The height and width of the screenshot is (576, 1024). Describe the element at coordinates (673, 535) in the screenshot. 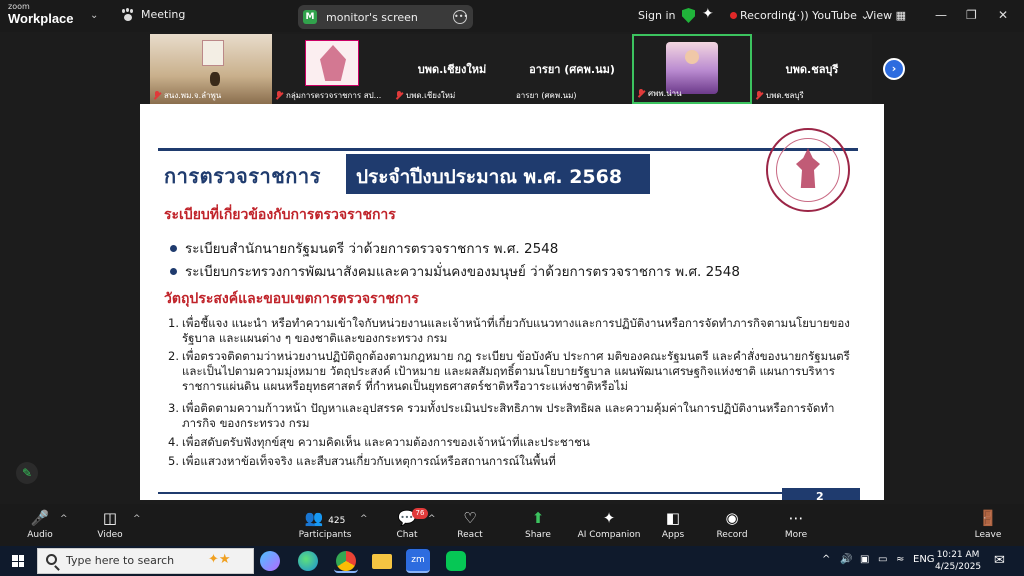

I see `apps-label: Apps` at that location.